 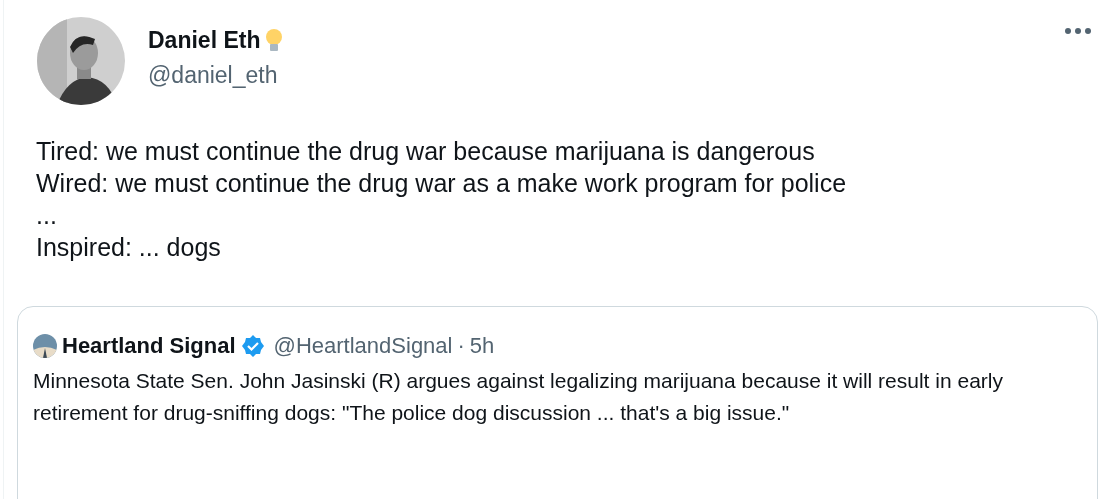 What do you see at coordinates (149, 346) in the screenshot?
I see `quoted-author-name: Heartland Signal` at bounding box center [149, 346].